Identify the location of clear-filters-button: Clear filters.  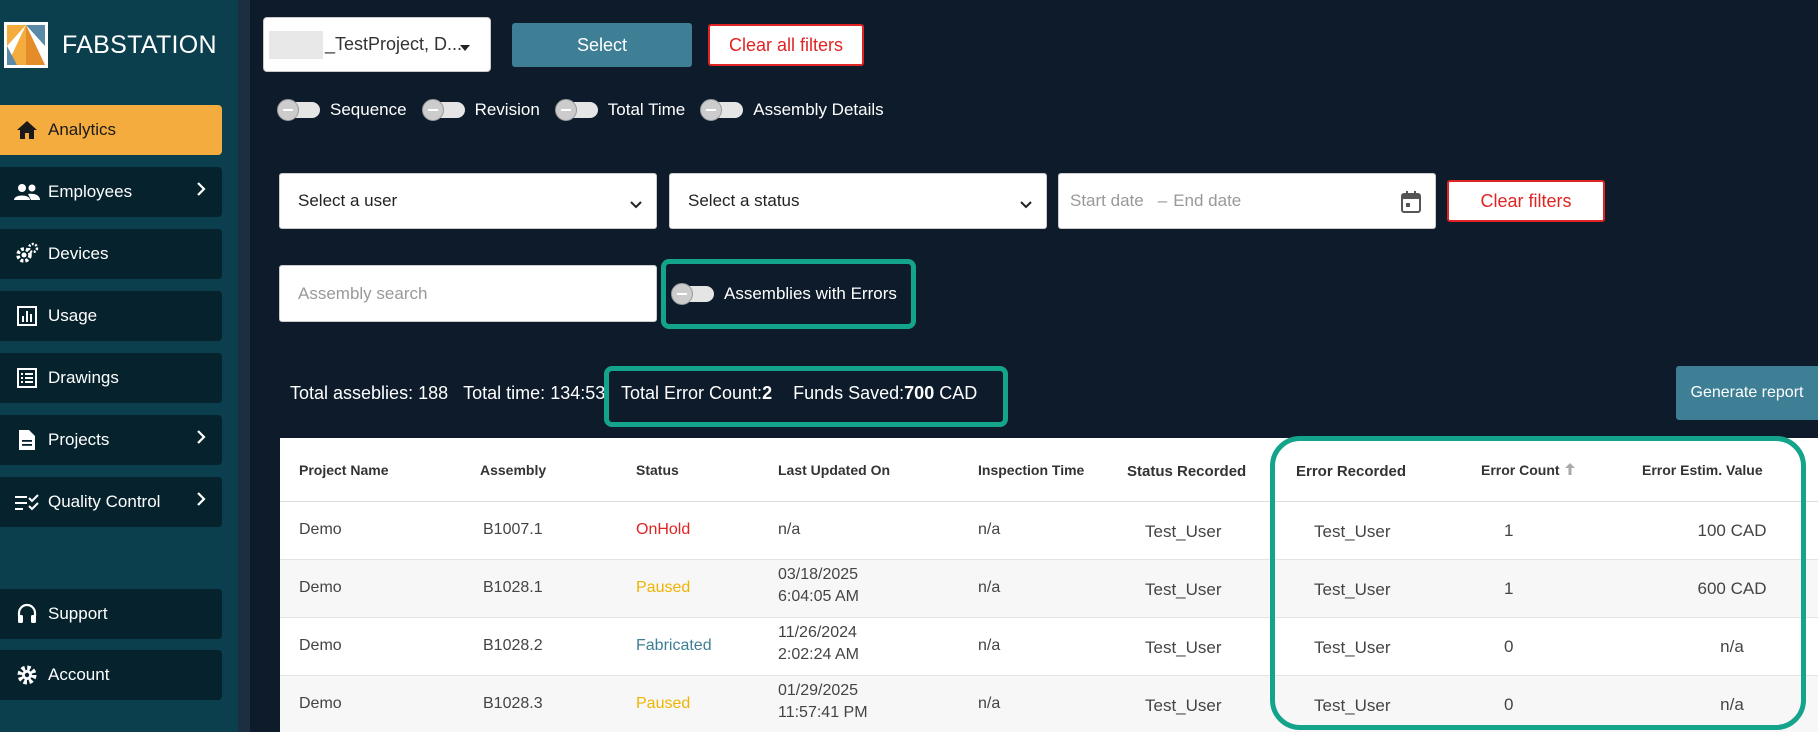
(1526, 201).